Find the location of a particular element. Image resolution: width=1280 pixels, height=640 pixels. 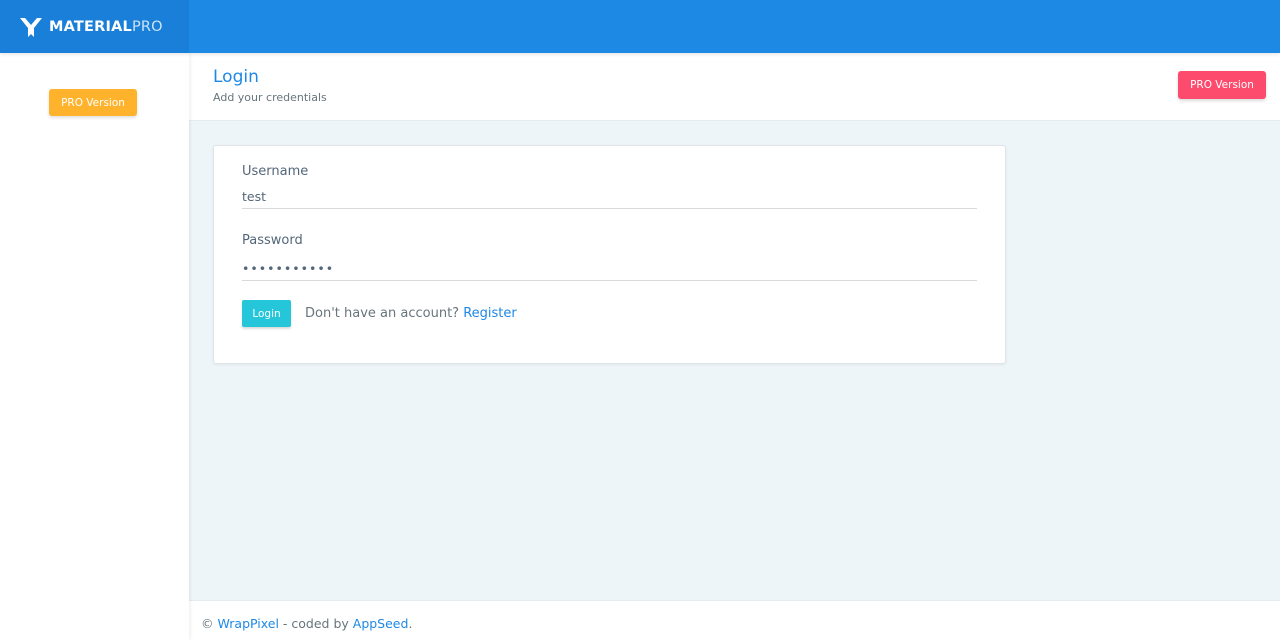

page-title: Login is located at coordinates (236, 77).